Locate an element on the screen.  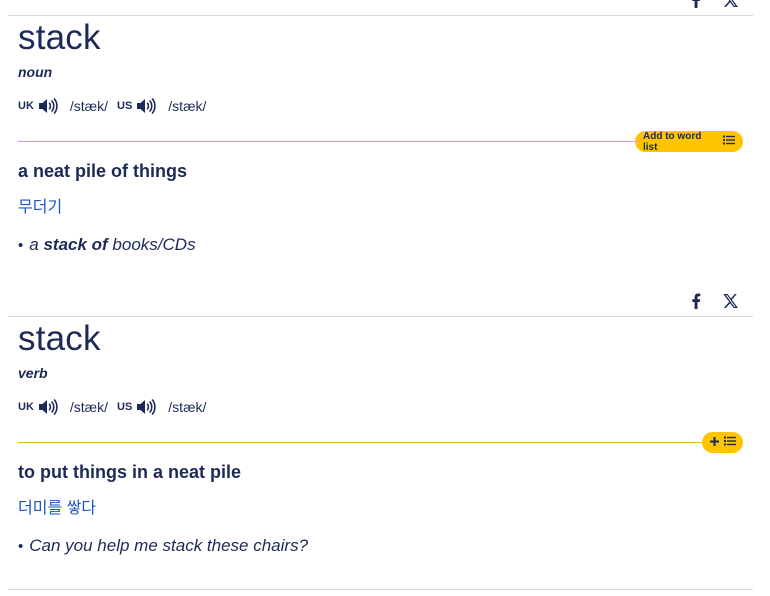
example-sentence: • Can you help me stack these chairs? is located at coordinates (163, 545).